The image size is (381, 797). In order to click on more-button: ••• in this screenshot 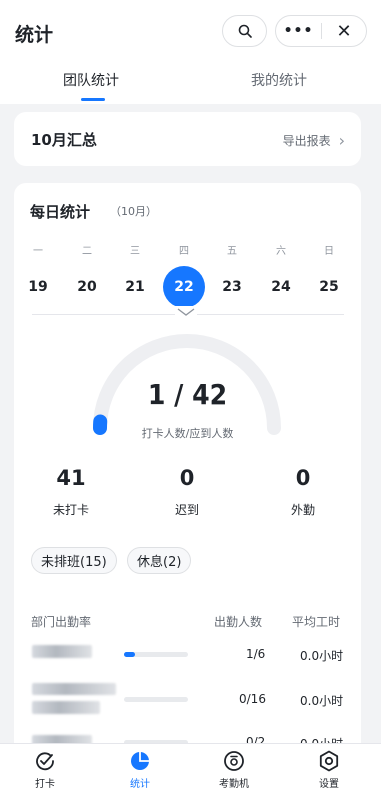, I will do `click(298, 31)`.